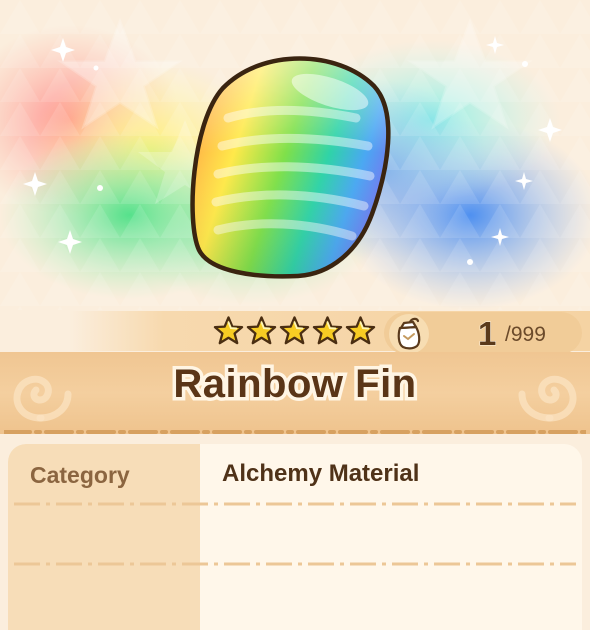 Image resolution: width=590 pixels, height=630 pixels. I want to click on rarity-stars, so click(294, 332).